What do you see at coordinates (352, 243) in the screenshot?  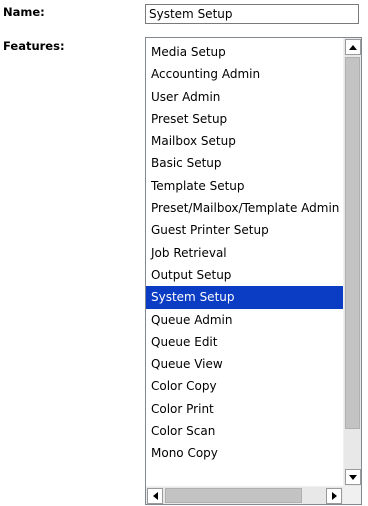 I see `vertical-scroll-thumb` at bounding box center [352, 243].